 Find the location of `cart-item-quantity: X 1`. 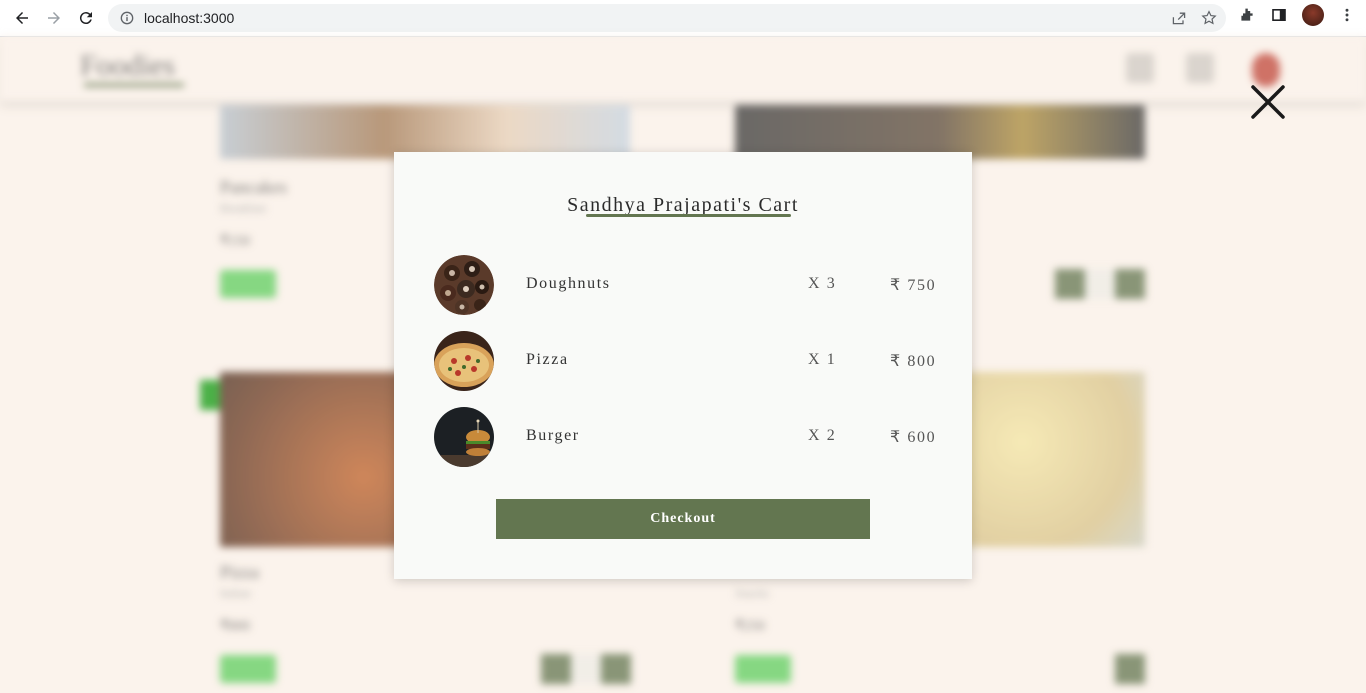

cart-item-quantity: X 1 is located at coordinates (822, 359).